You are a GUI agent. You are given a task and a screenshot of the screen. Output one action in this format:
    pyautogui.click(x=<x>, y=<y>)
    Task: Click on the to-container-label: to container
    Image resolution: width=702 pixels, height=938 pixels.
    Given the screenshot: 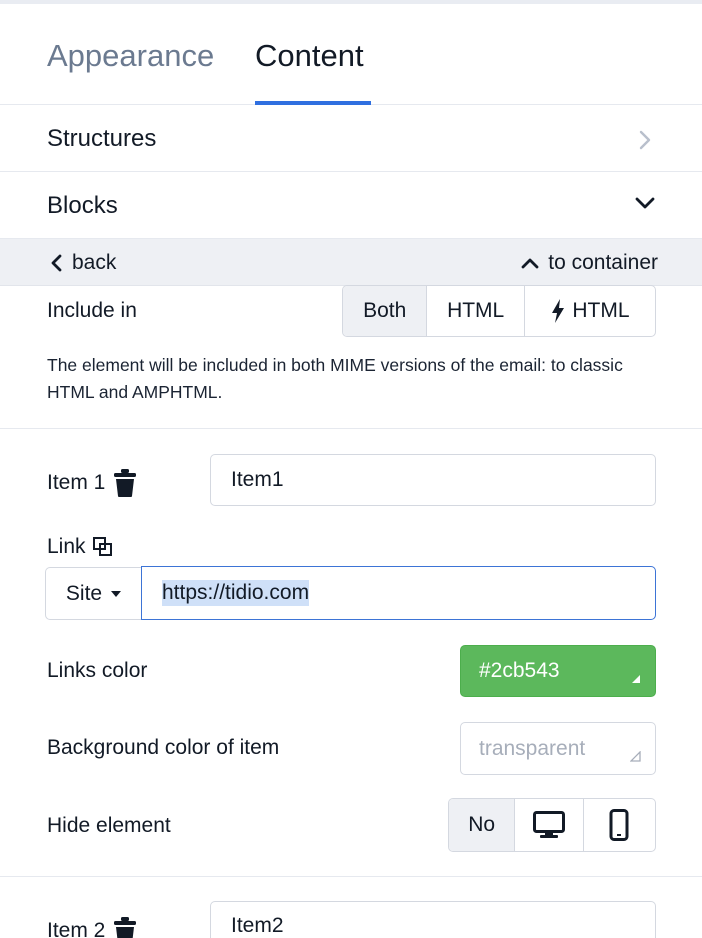 What is the action you would take?
    pyautogui.click(x=603, y=262)
    